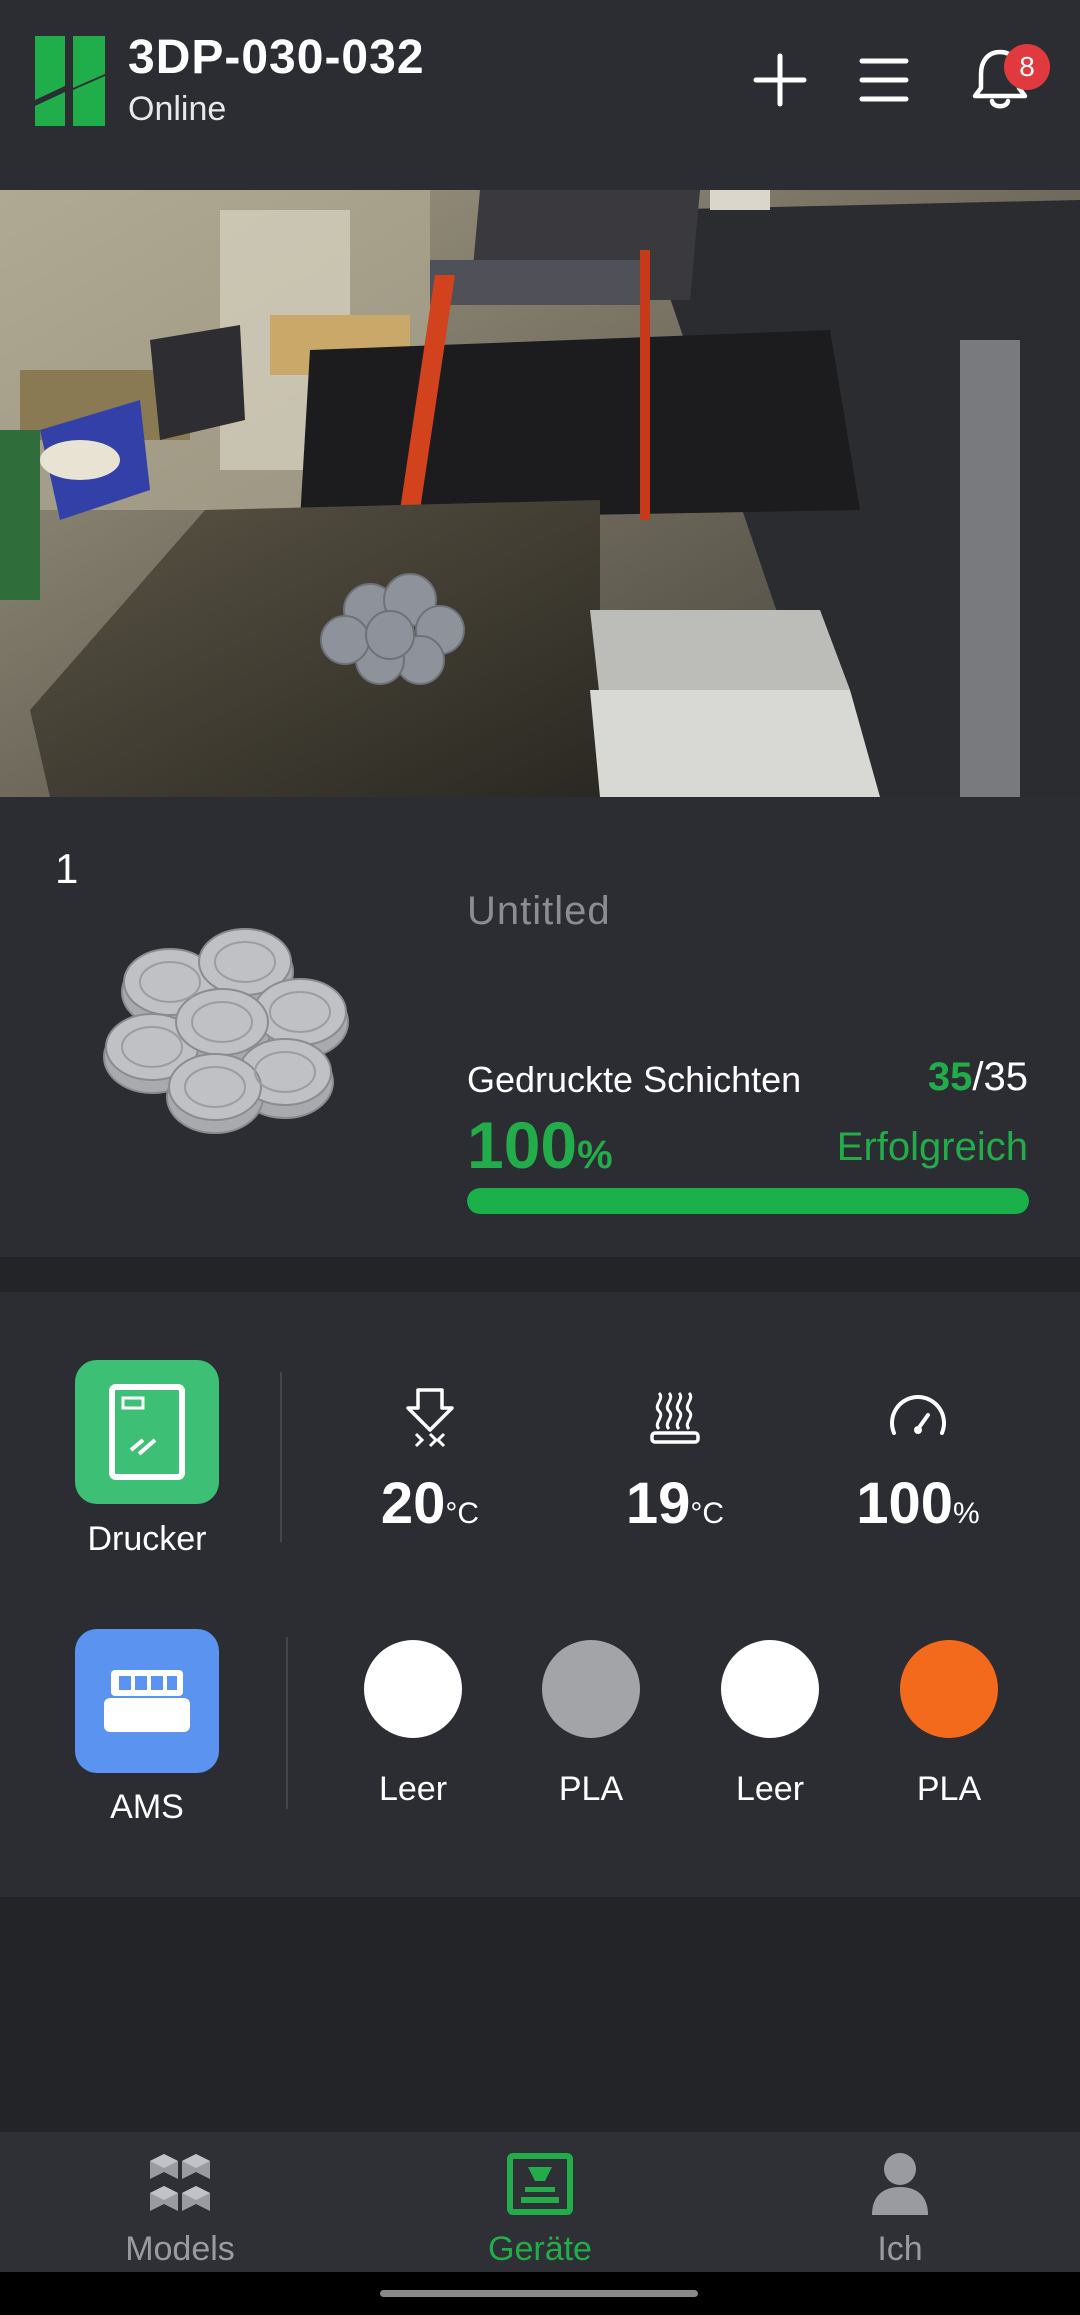  I want to click on printer-label: Drucker, so click(147, 1539).